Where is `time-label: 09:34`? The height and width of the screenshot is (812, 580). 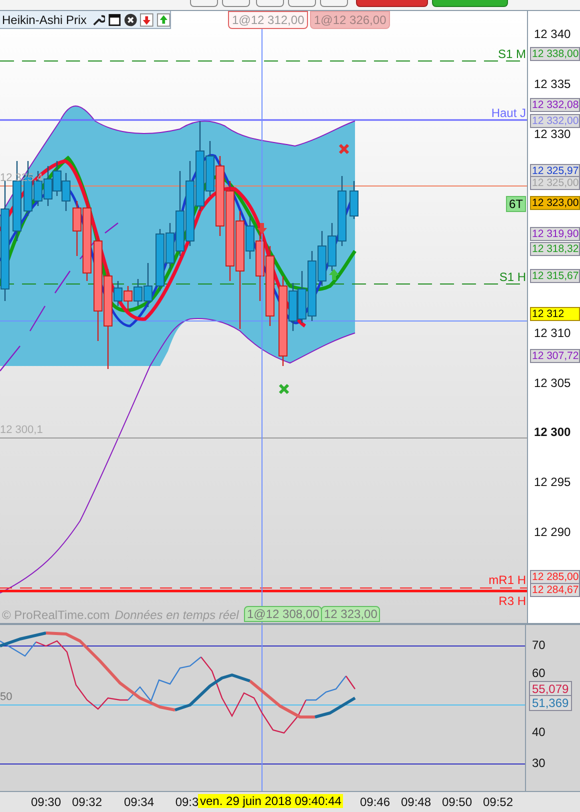 time-label: 09:34 is located at coordinates (139, 802).